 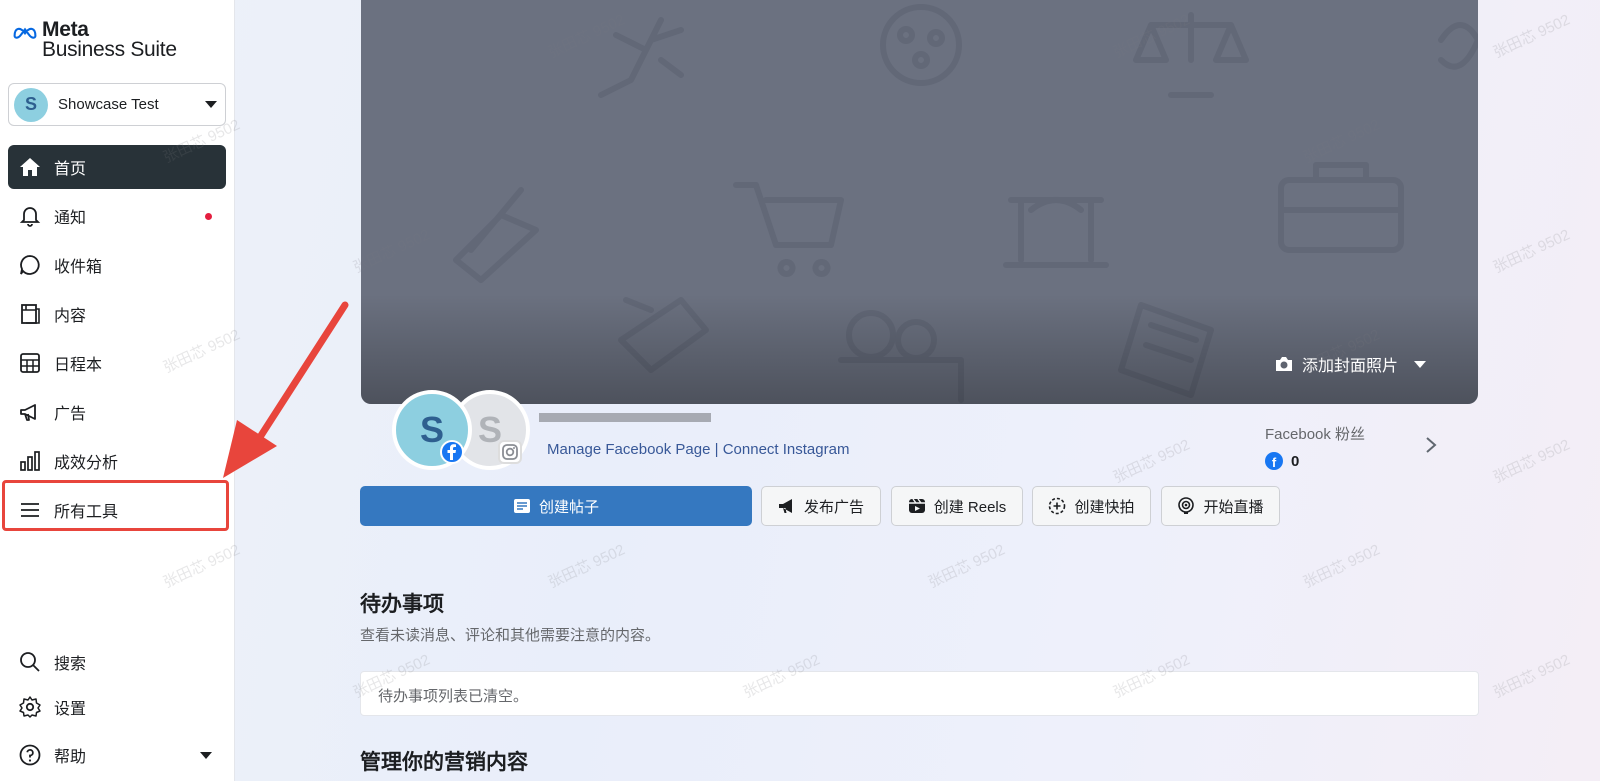 What do you see at coordinates (208, 216) in the screenshot?
I see `notification-dot` at bounding box center [208, 216].